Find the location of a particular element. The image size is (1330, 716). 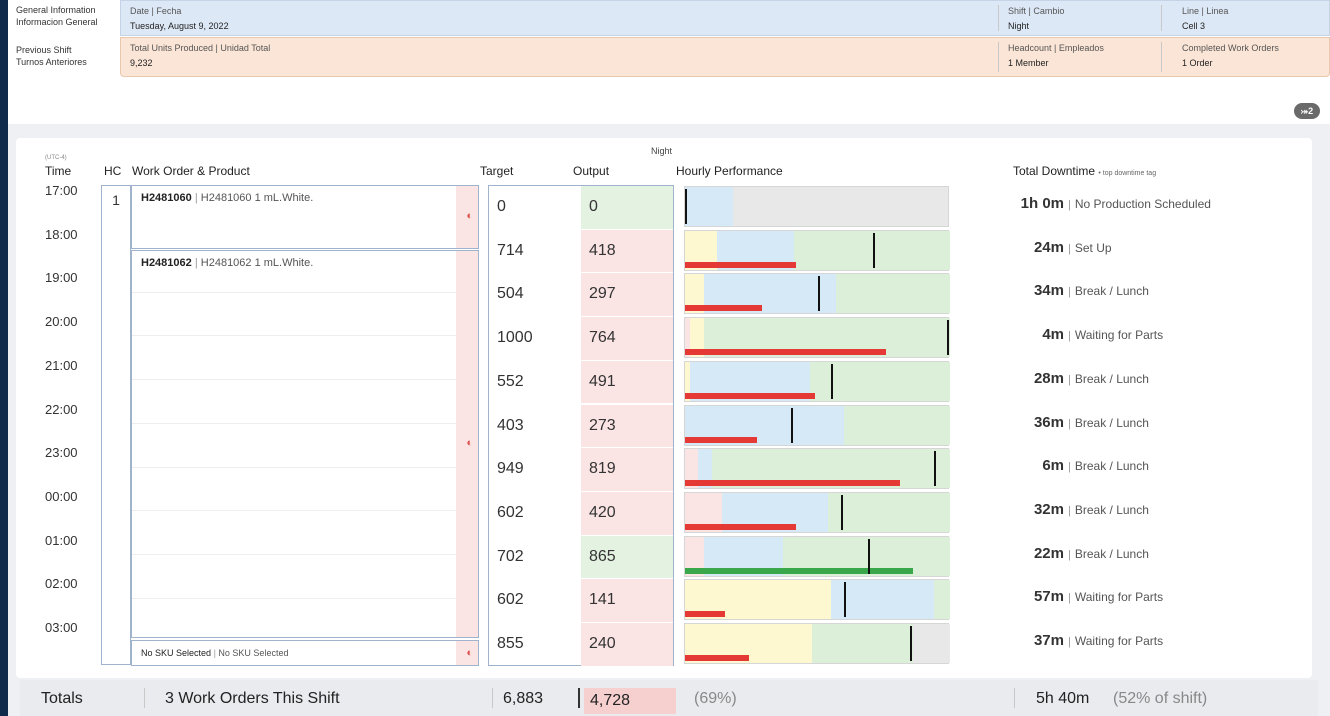

target-value: 855 is located at coordinates (510, 643).